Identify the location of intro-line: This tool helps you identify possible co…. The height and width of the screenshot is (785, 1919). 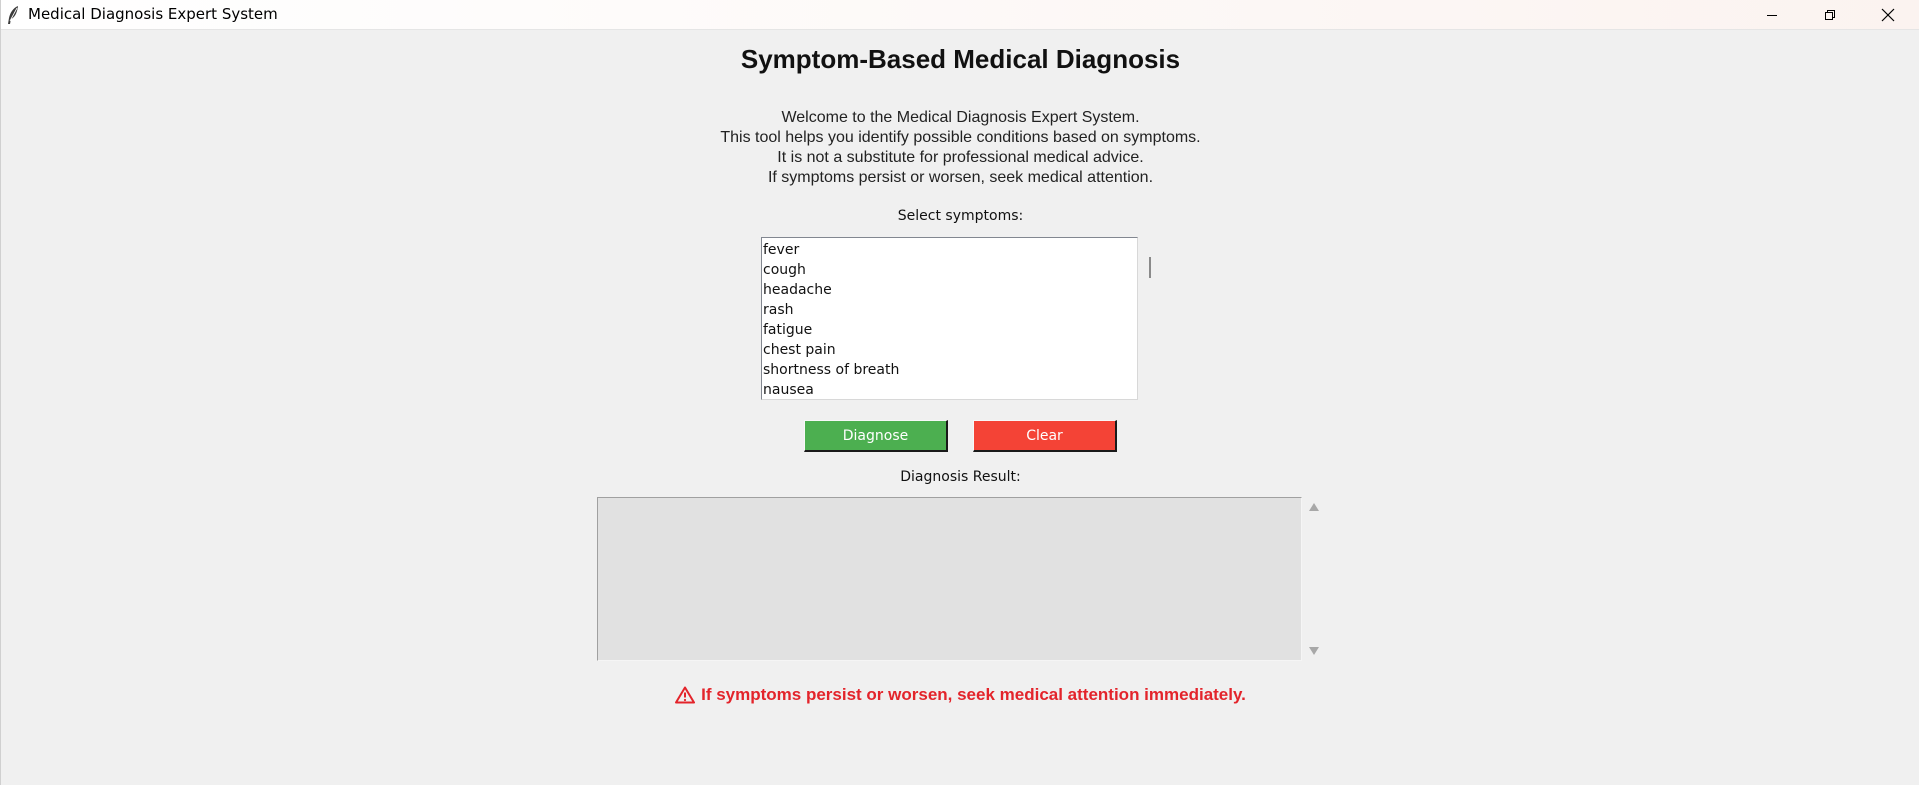
(960, 137).